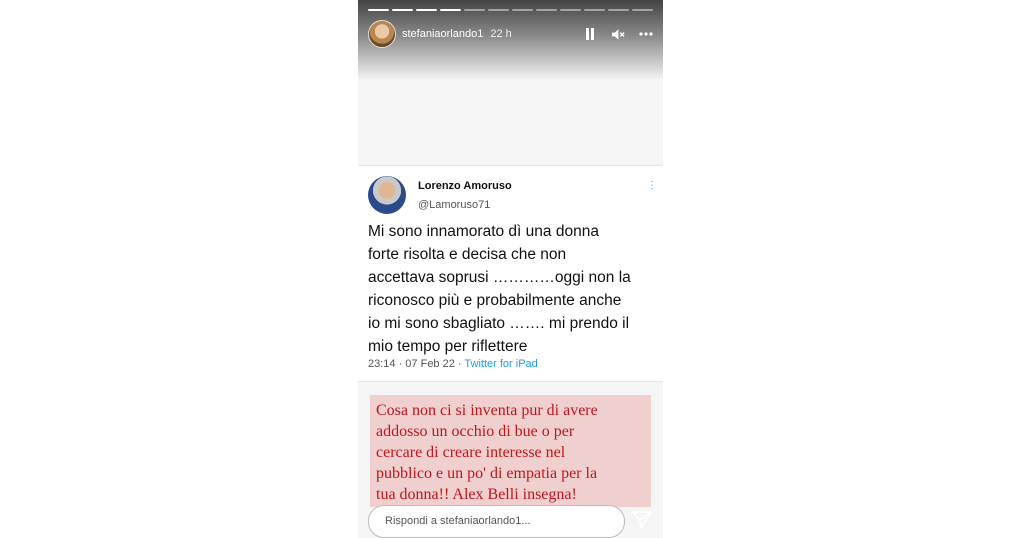 This screenshot has height=538, width=1024. I want to click on tweet-meta: 23:14 · 07 Feb 22 · Twitter for iPad, so click(453, 364).